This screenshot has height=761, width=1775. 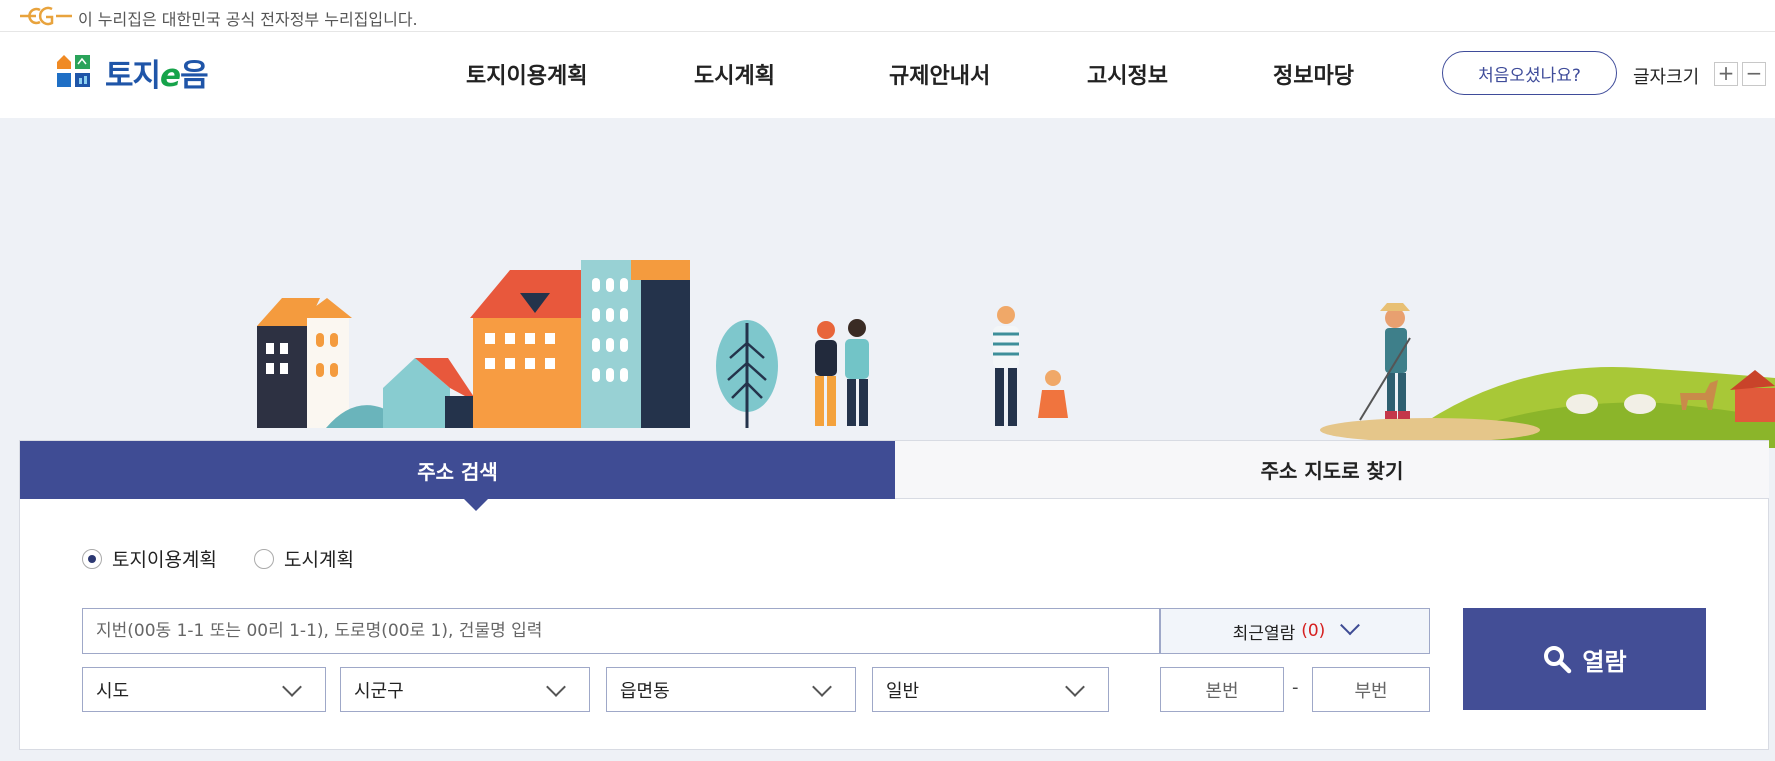 I want to click on font-size-label: 글자크기, so click(x=1666, y=77).